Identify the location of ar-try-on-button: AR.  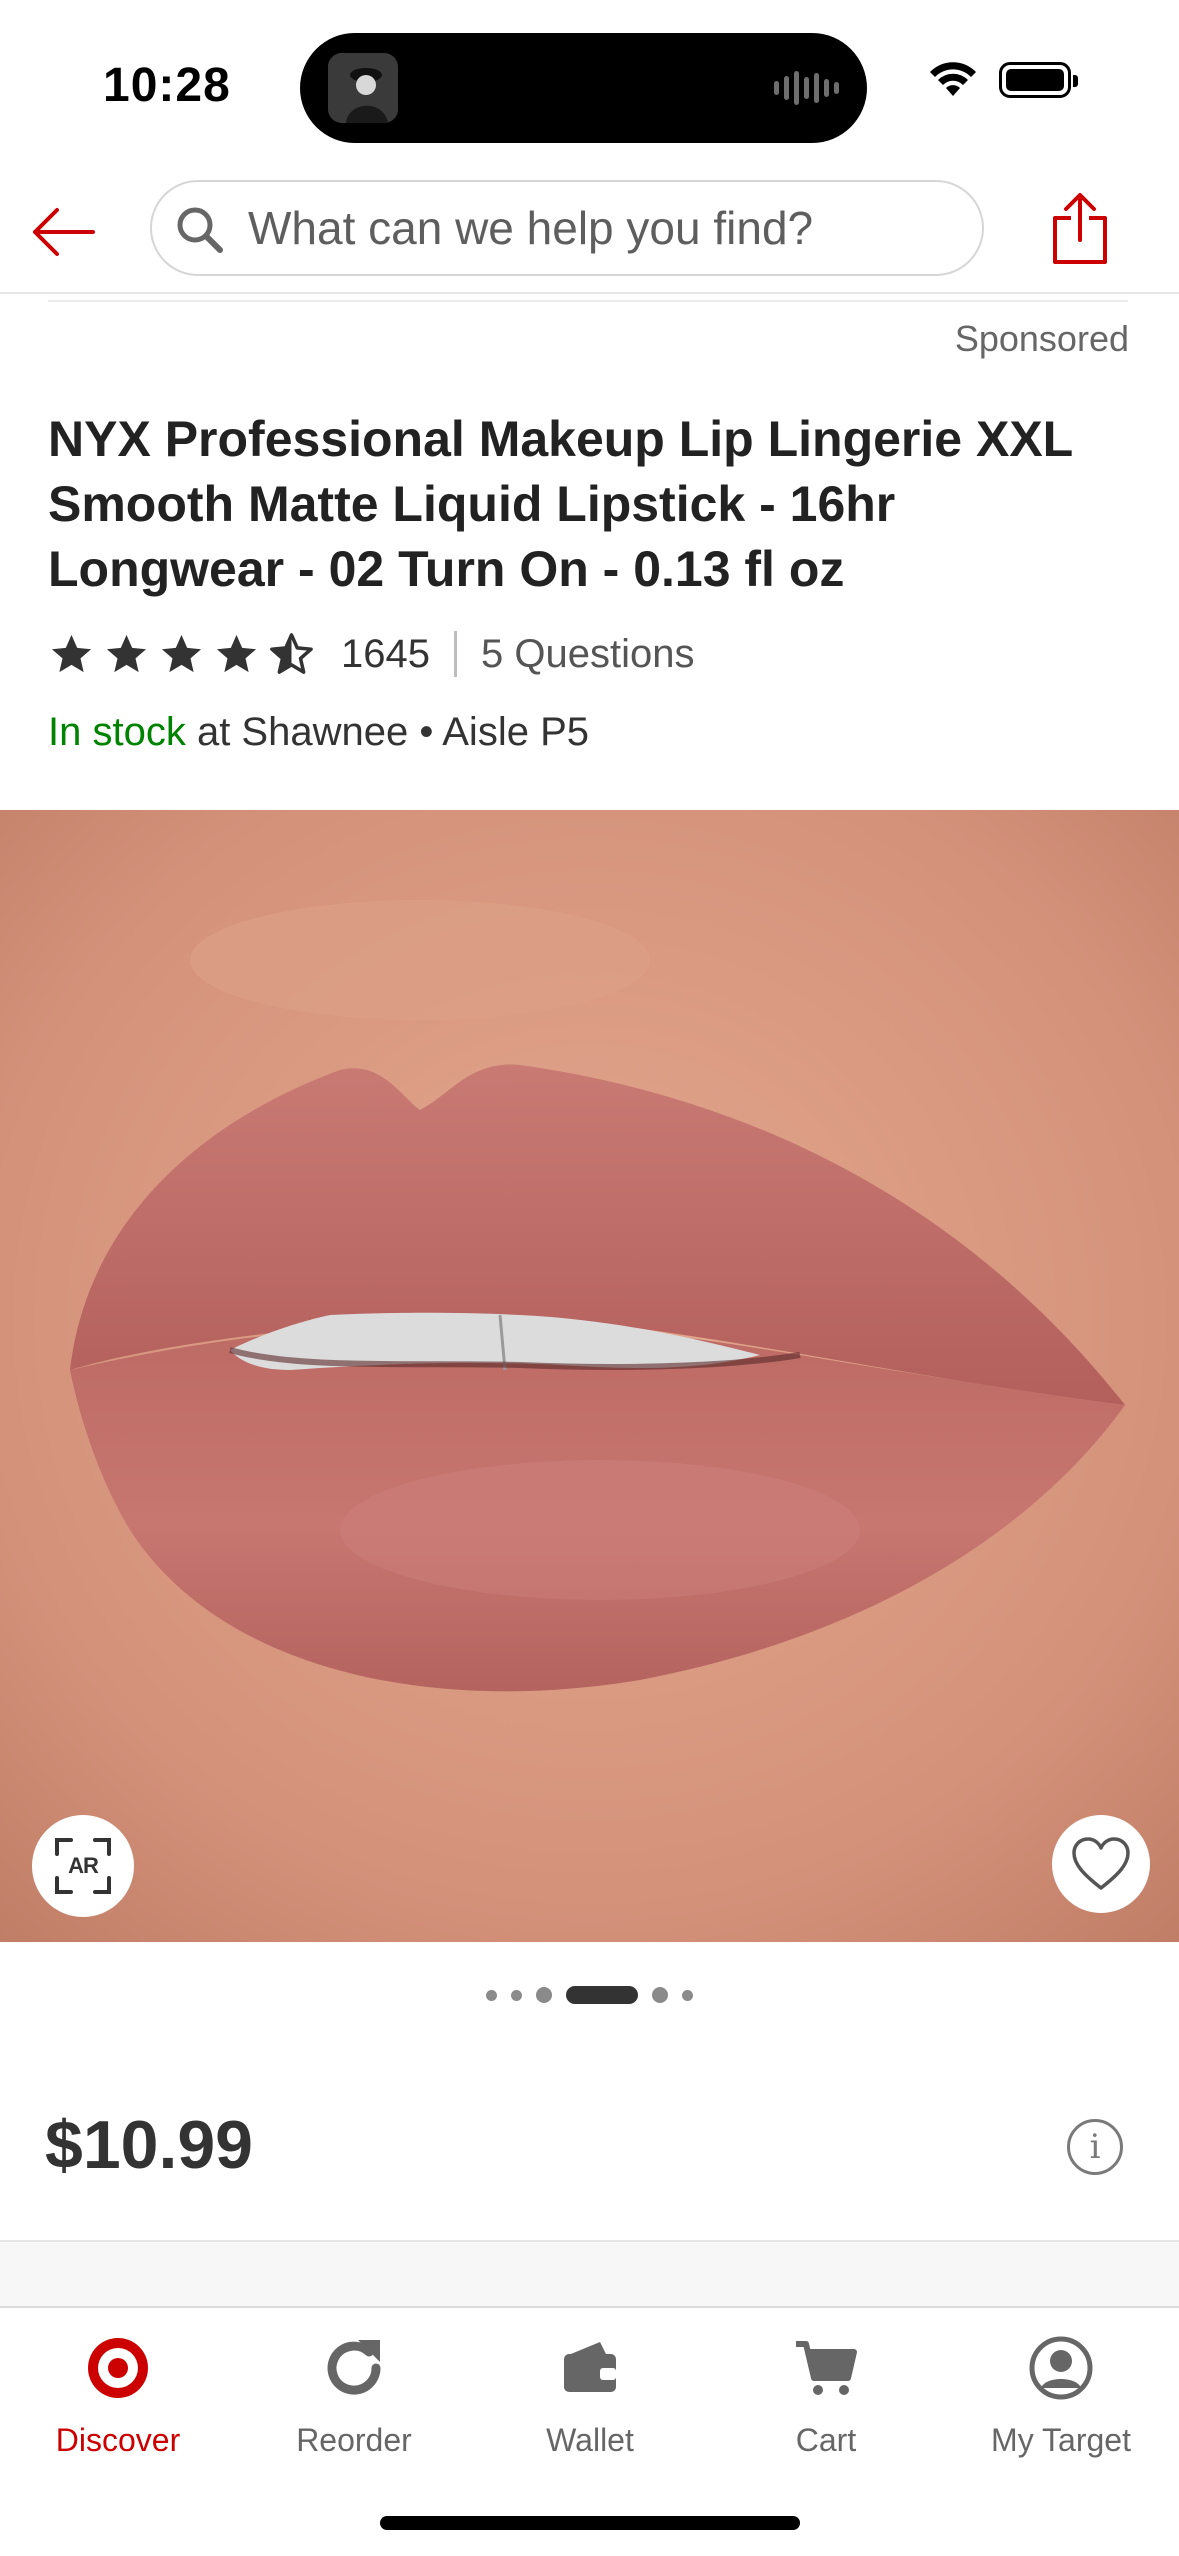
(83, 1866).